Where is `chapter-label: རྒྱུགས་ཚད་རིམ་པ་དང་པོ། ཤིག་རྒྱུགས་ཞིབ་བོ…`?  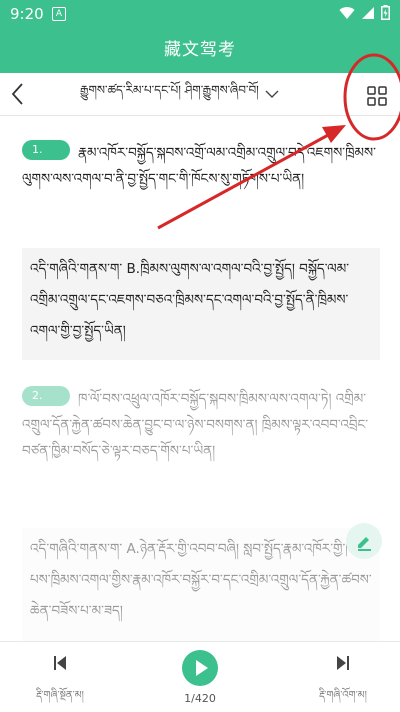
chapter-label: རྒྱུགས་ཚད་རིམ་པ་དང་པོ། ཤིག་རྒྱུགས་ཞིབ་བོ… is located at coordinates (169, 90).